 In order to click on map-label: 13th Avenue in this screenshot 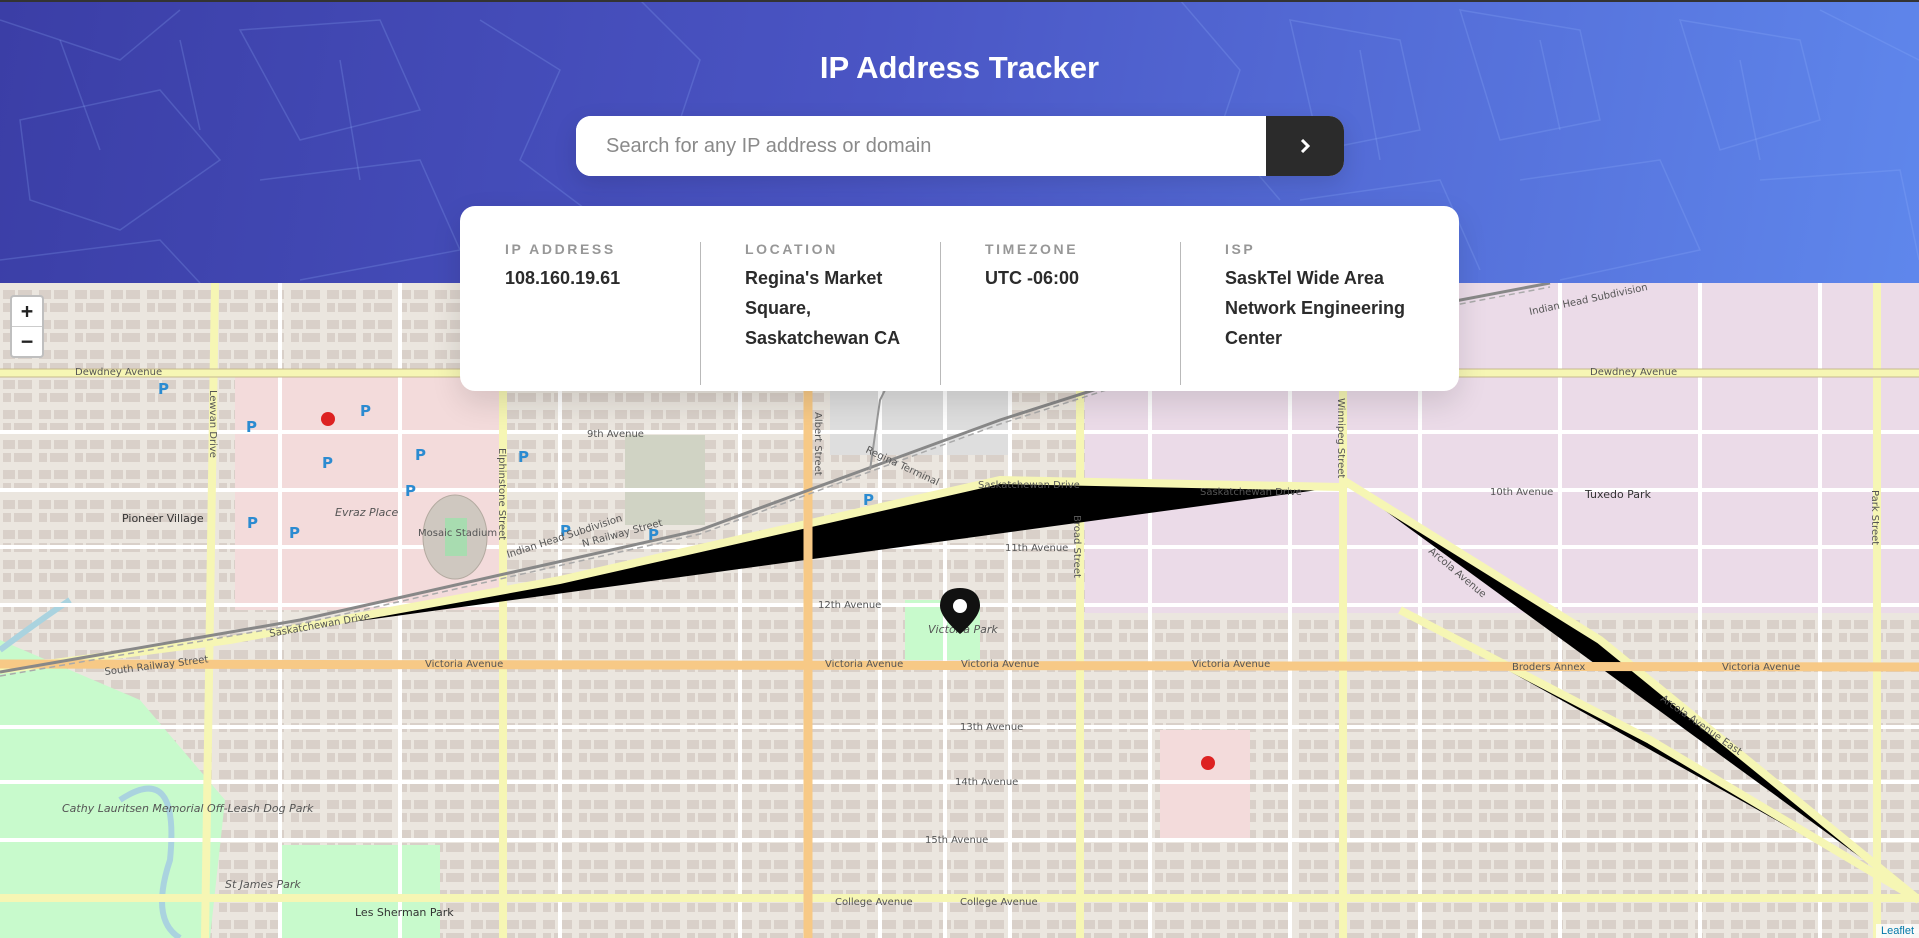, I will do `click(991, 727)`.